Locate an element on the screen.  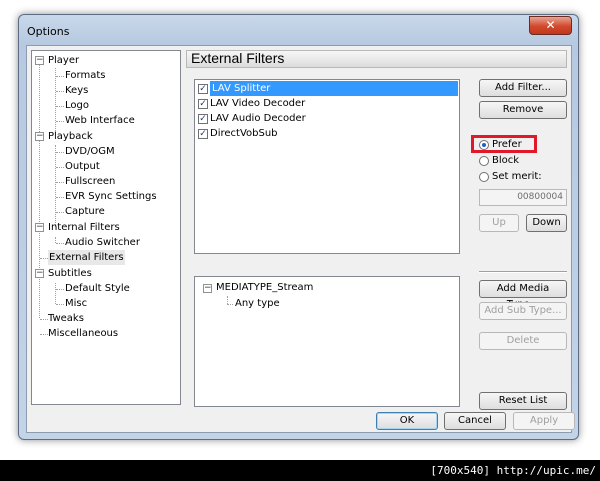
tree-item-output: Output is located at coordinates (82, 166).